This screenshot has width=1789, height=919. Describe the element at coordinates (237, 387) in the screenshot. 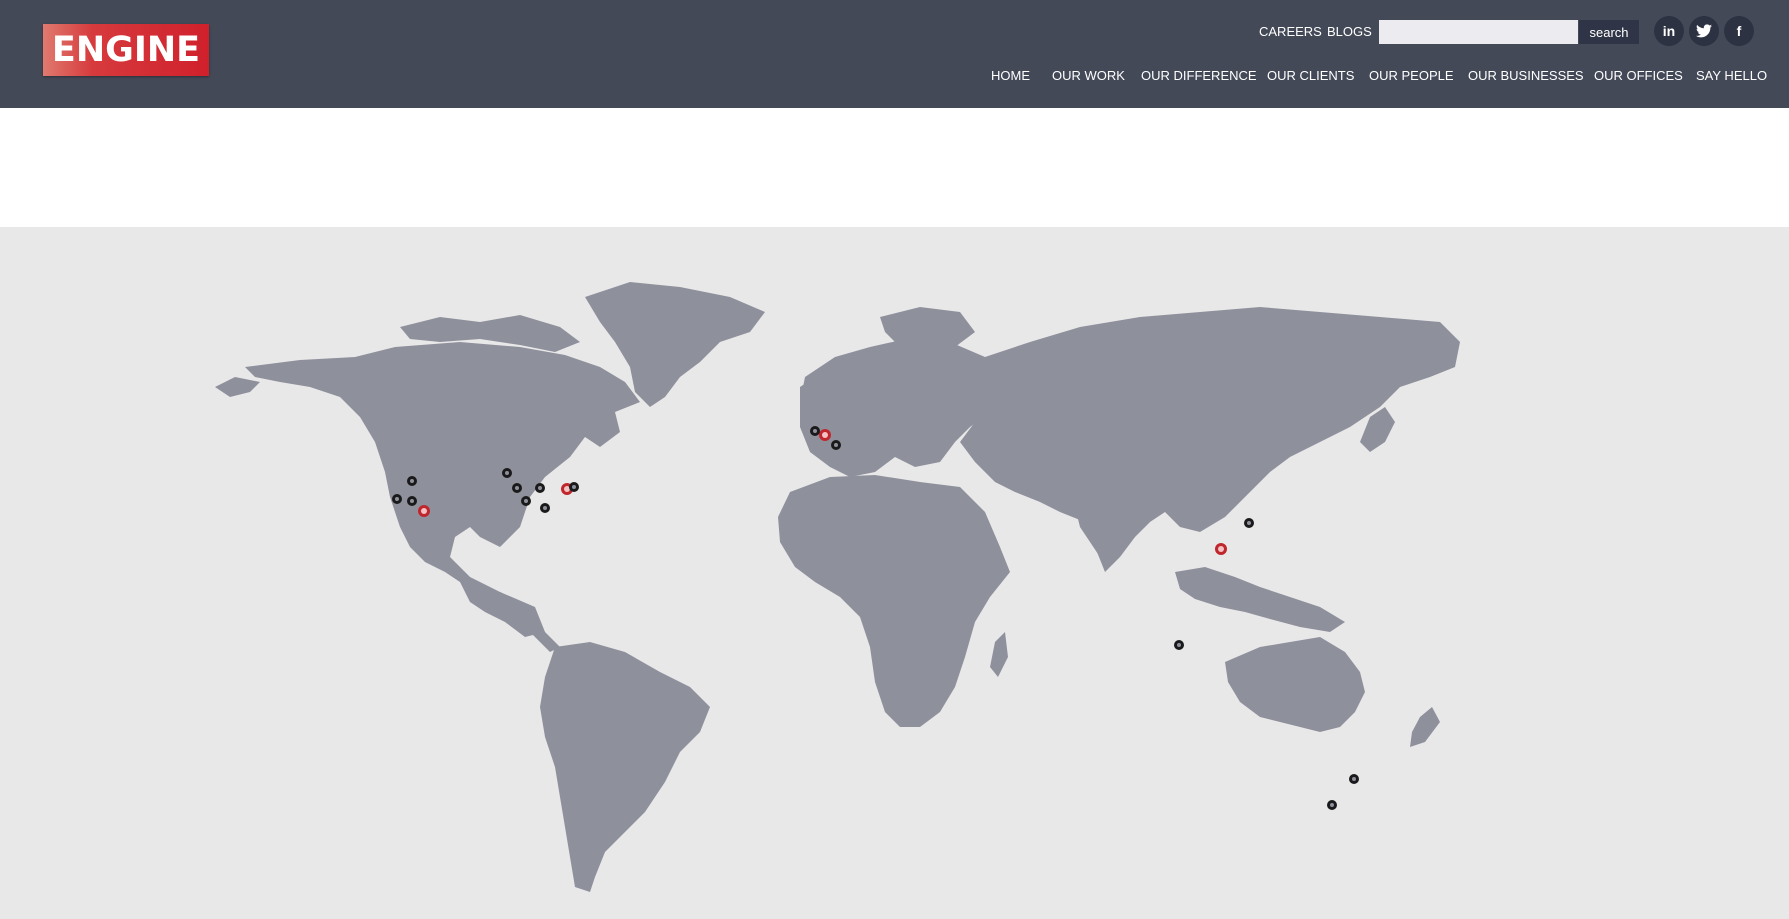

I see `alaska-tail` at that location.